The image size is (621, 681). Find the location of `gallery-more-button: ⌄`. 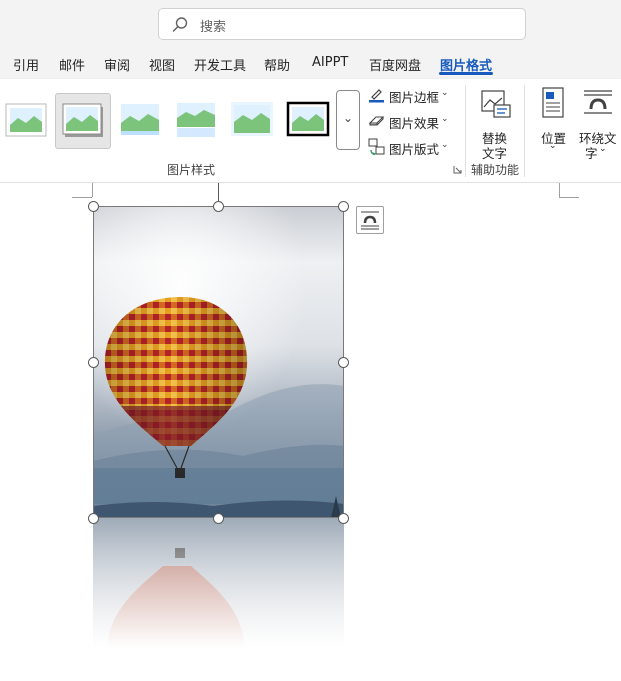

gallery-more-button: ⌄ is located at coordinates (348, 120).